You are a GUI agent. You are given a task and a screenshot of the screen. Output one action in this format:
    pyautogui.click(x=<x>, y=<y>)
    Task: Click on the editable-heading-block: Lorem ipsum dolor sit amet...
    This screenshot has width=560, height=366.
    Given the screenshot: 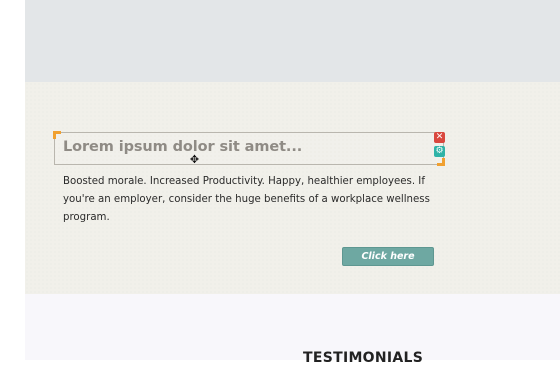 What is the action you would take?
    pyautogui.click(x=249, y=148)
    